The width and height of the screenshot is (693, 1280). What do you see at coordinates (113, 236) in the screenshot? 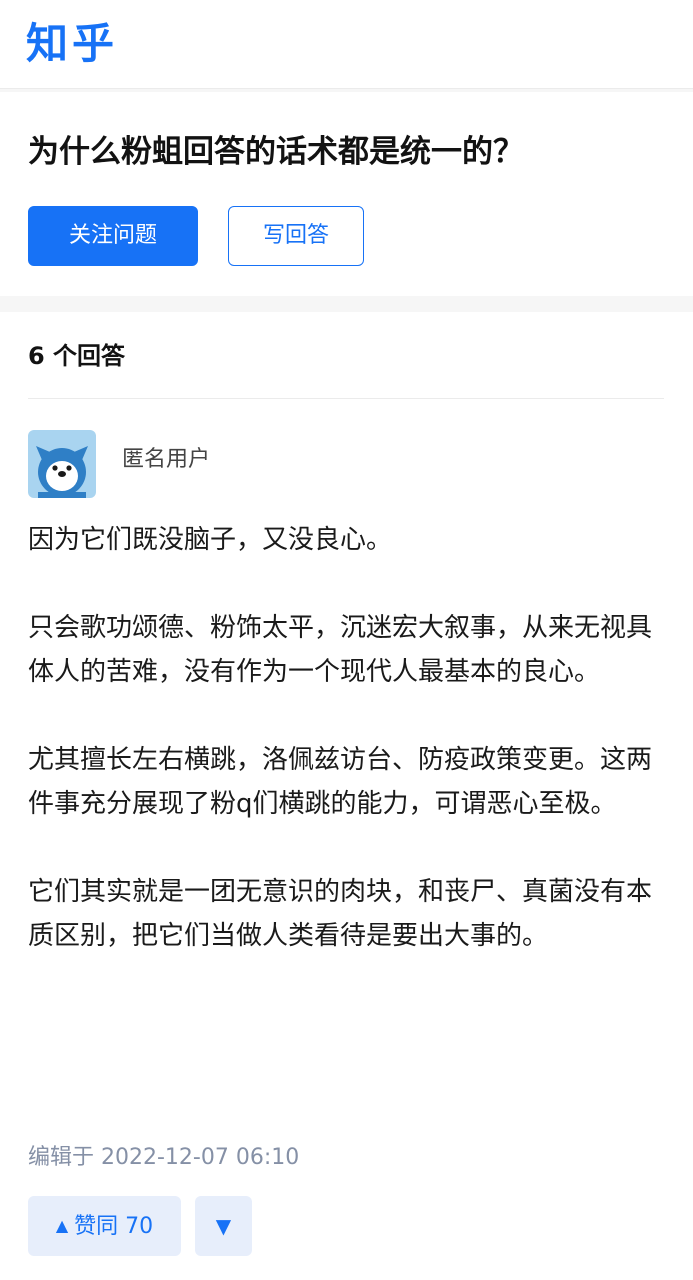
I see `follow-question-button: 关注问题` at bounding box center [113, 236].